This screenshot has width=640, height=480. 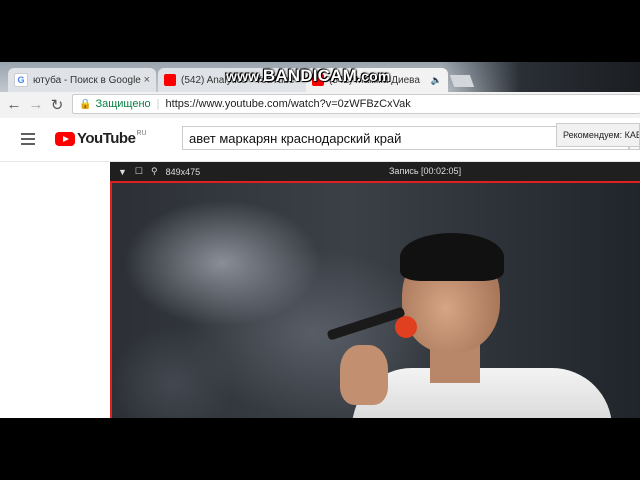 What do you see at coordinates (320, 31) in the screenshot?
I see `letterbox-top` at bounding box center [320, 31].